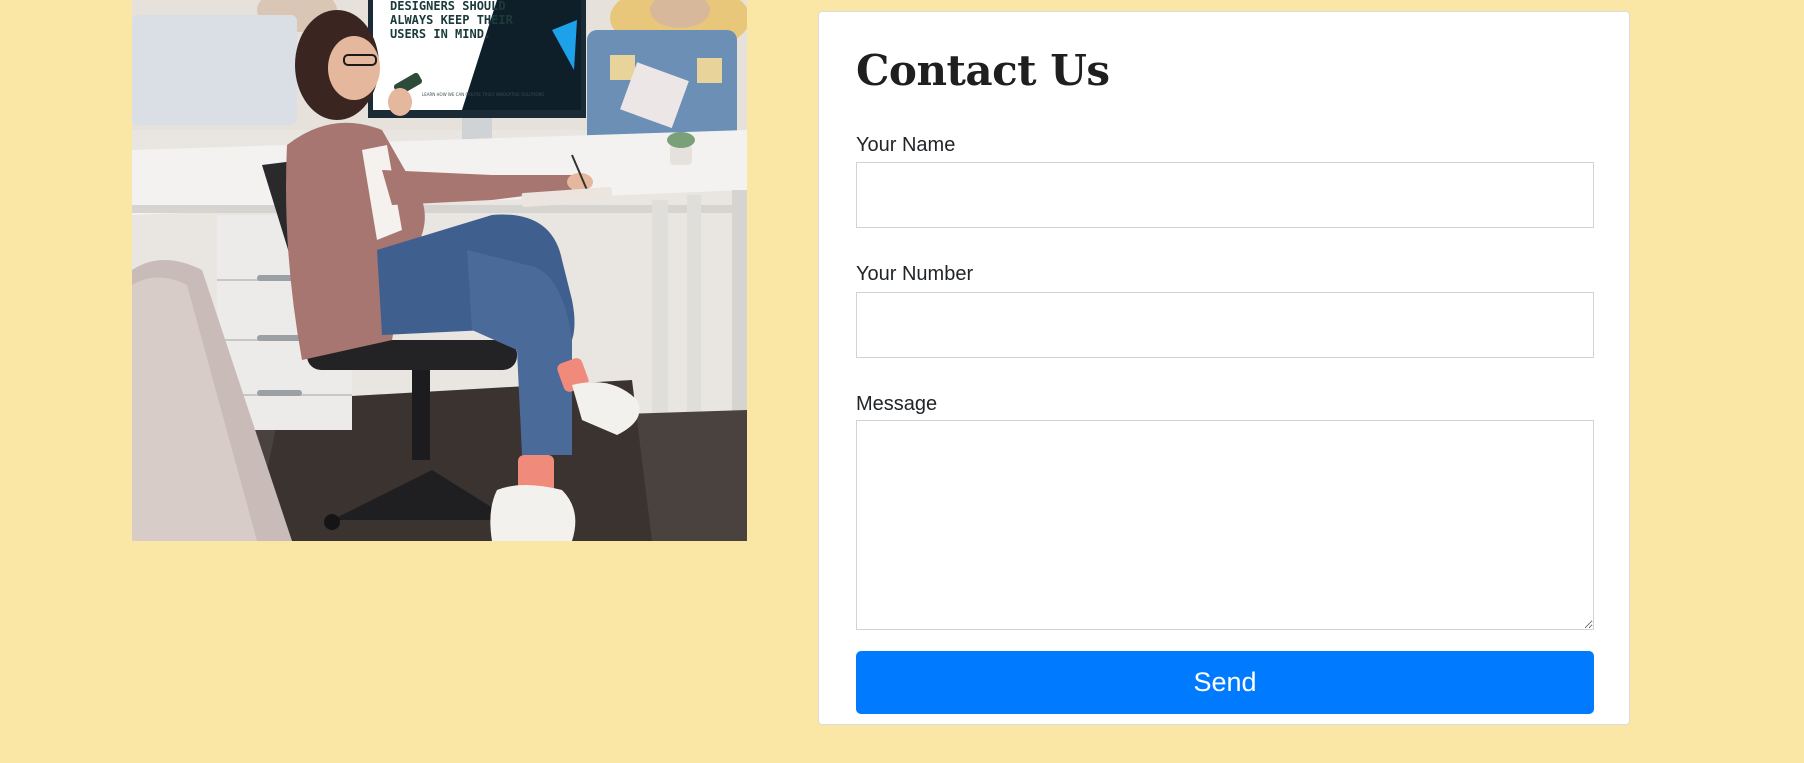 This screenshot has width=1804, height=763. Describe the element at coordinates (448, 6) in the screenshot. I see `monitor-text-line: DESIGNERS SHOULD` at that location.